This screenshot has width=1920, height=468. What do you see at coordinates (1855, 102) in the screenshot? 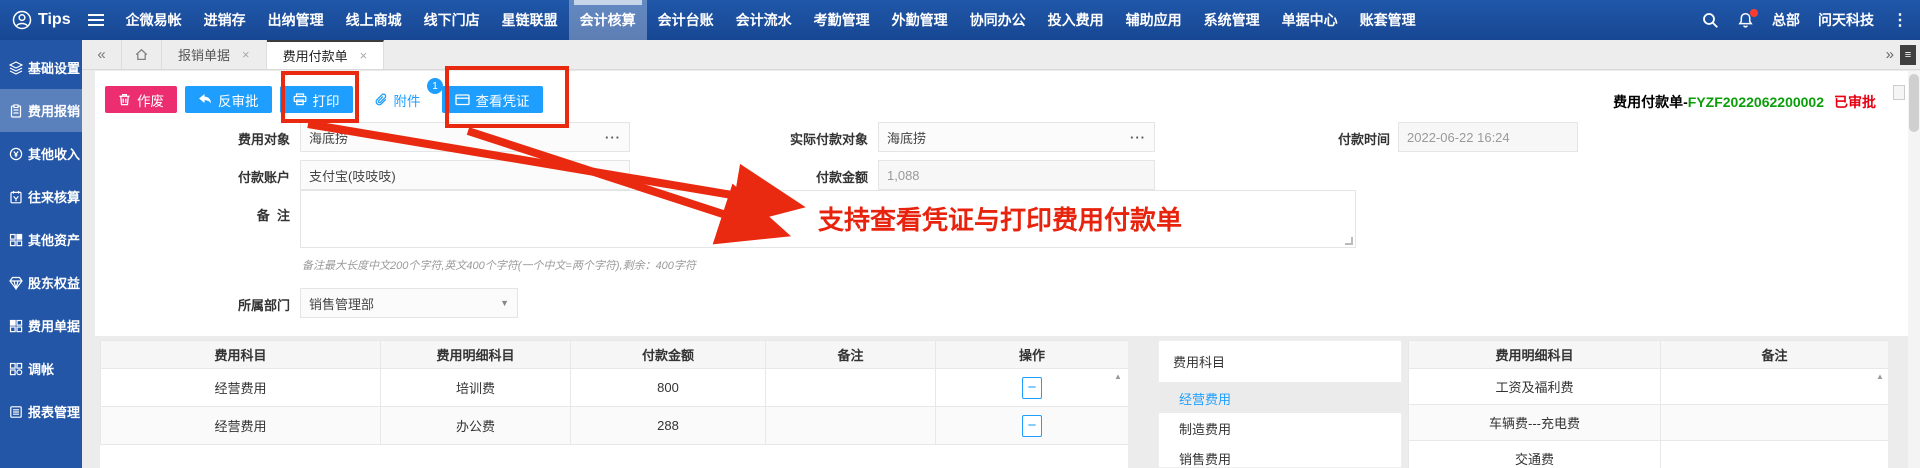
I see `status-badge: 已审批` at bounding box center [1855, 102].